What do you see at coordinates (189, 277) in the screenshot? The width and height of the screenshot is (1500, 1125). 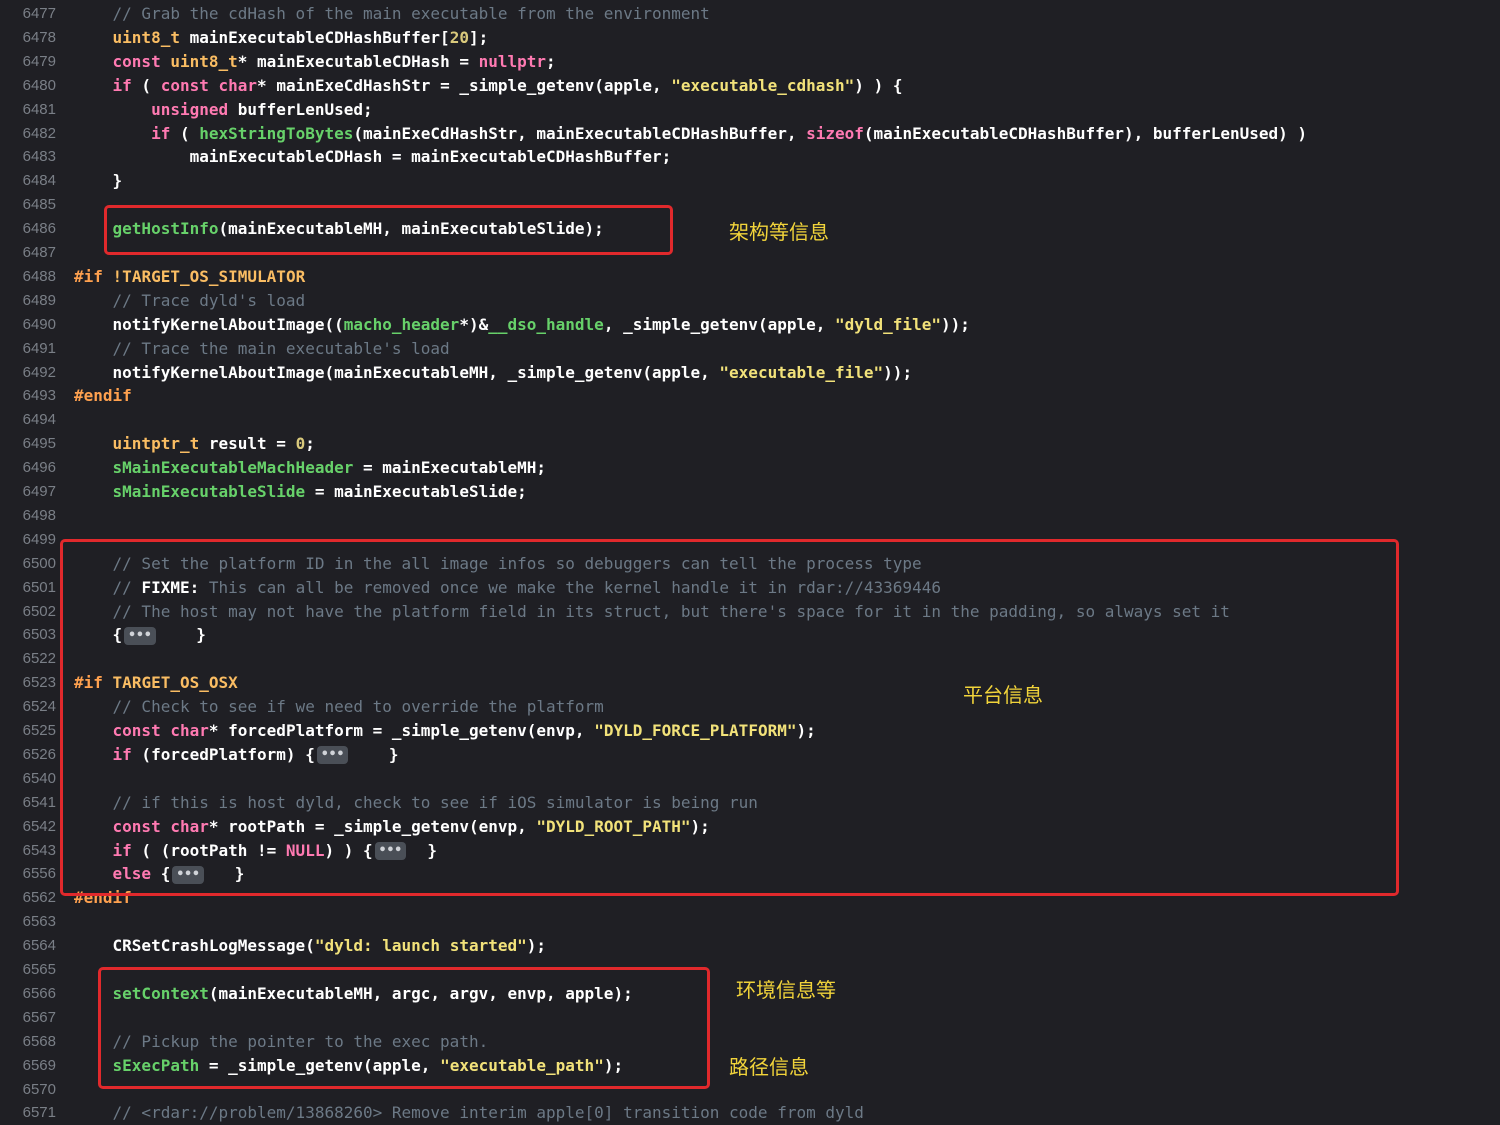 I see `code-text: #if !TARGET_OS_SIMULATOR` at bounding box center [189, 277].